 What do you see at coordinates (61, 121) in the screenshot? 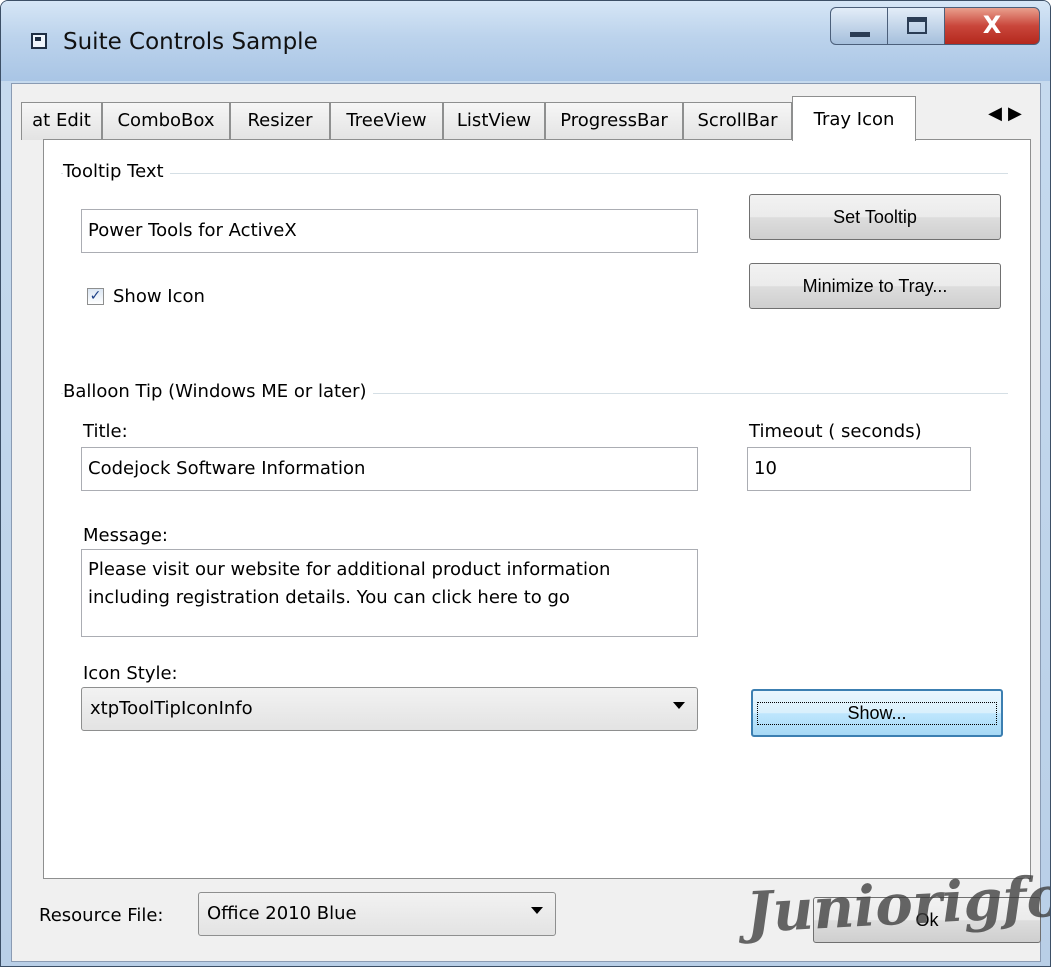
I see `tab-format-edit: at Edit` at bounding box center [61, 121].